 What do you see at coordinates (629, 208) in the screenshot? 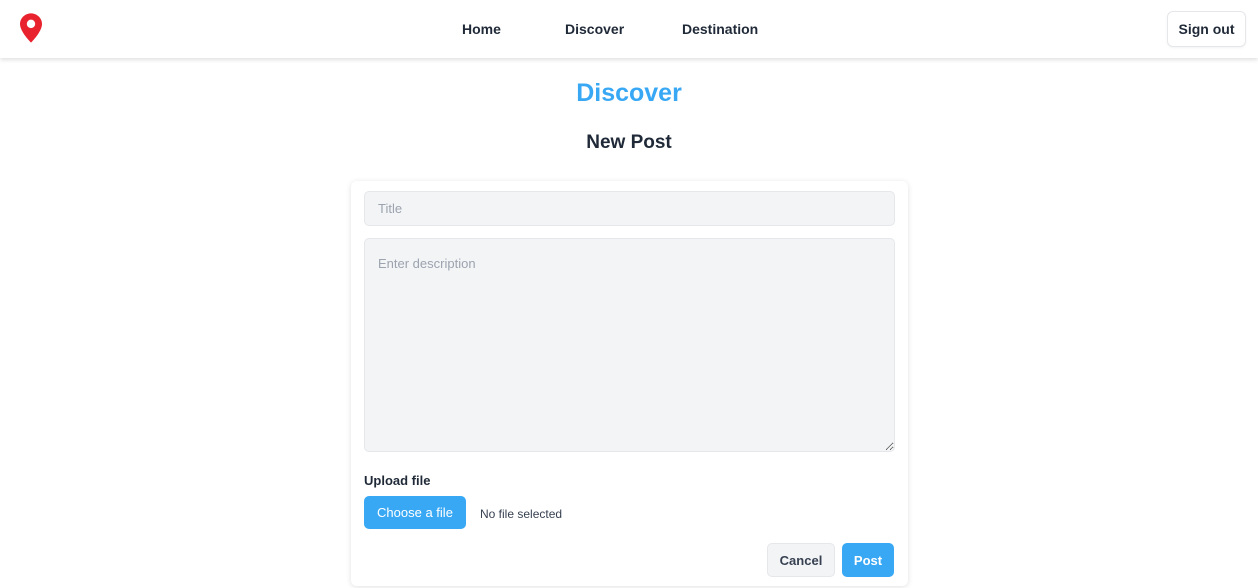
I see `title-input` at bounding box center [629, 208].